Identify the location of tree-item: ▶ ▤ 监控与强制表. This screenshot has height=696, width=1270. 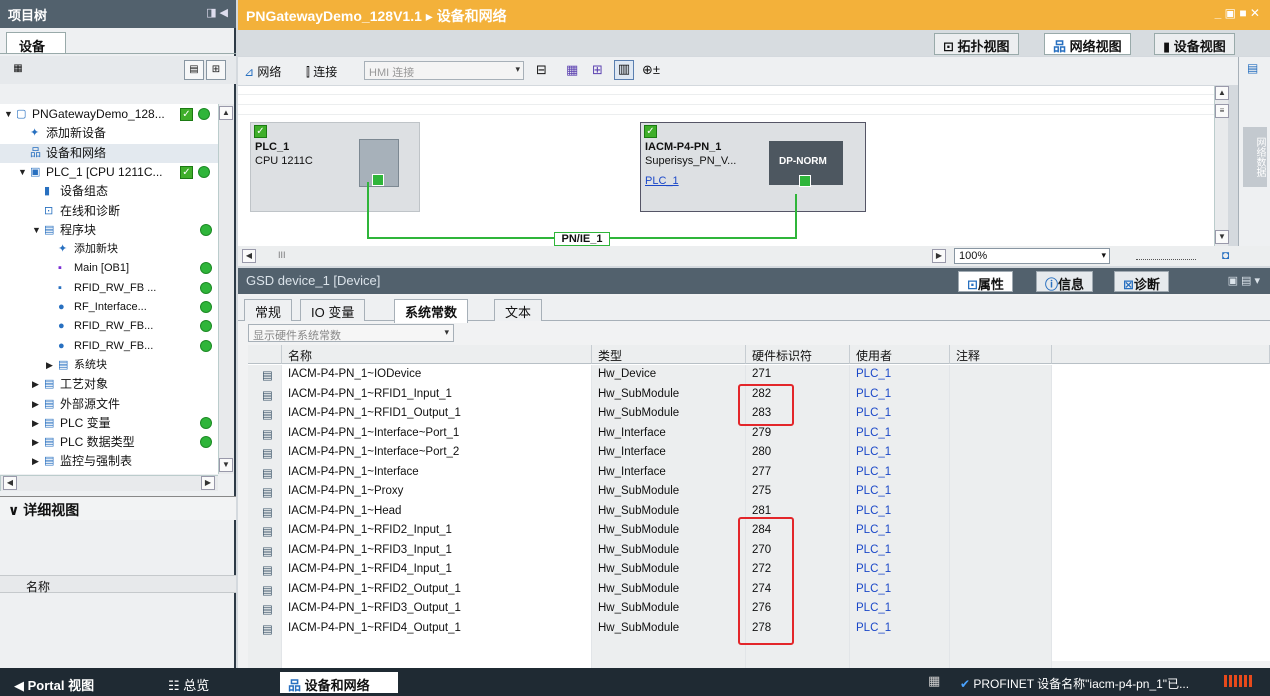
(109, 461).